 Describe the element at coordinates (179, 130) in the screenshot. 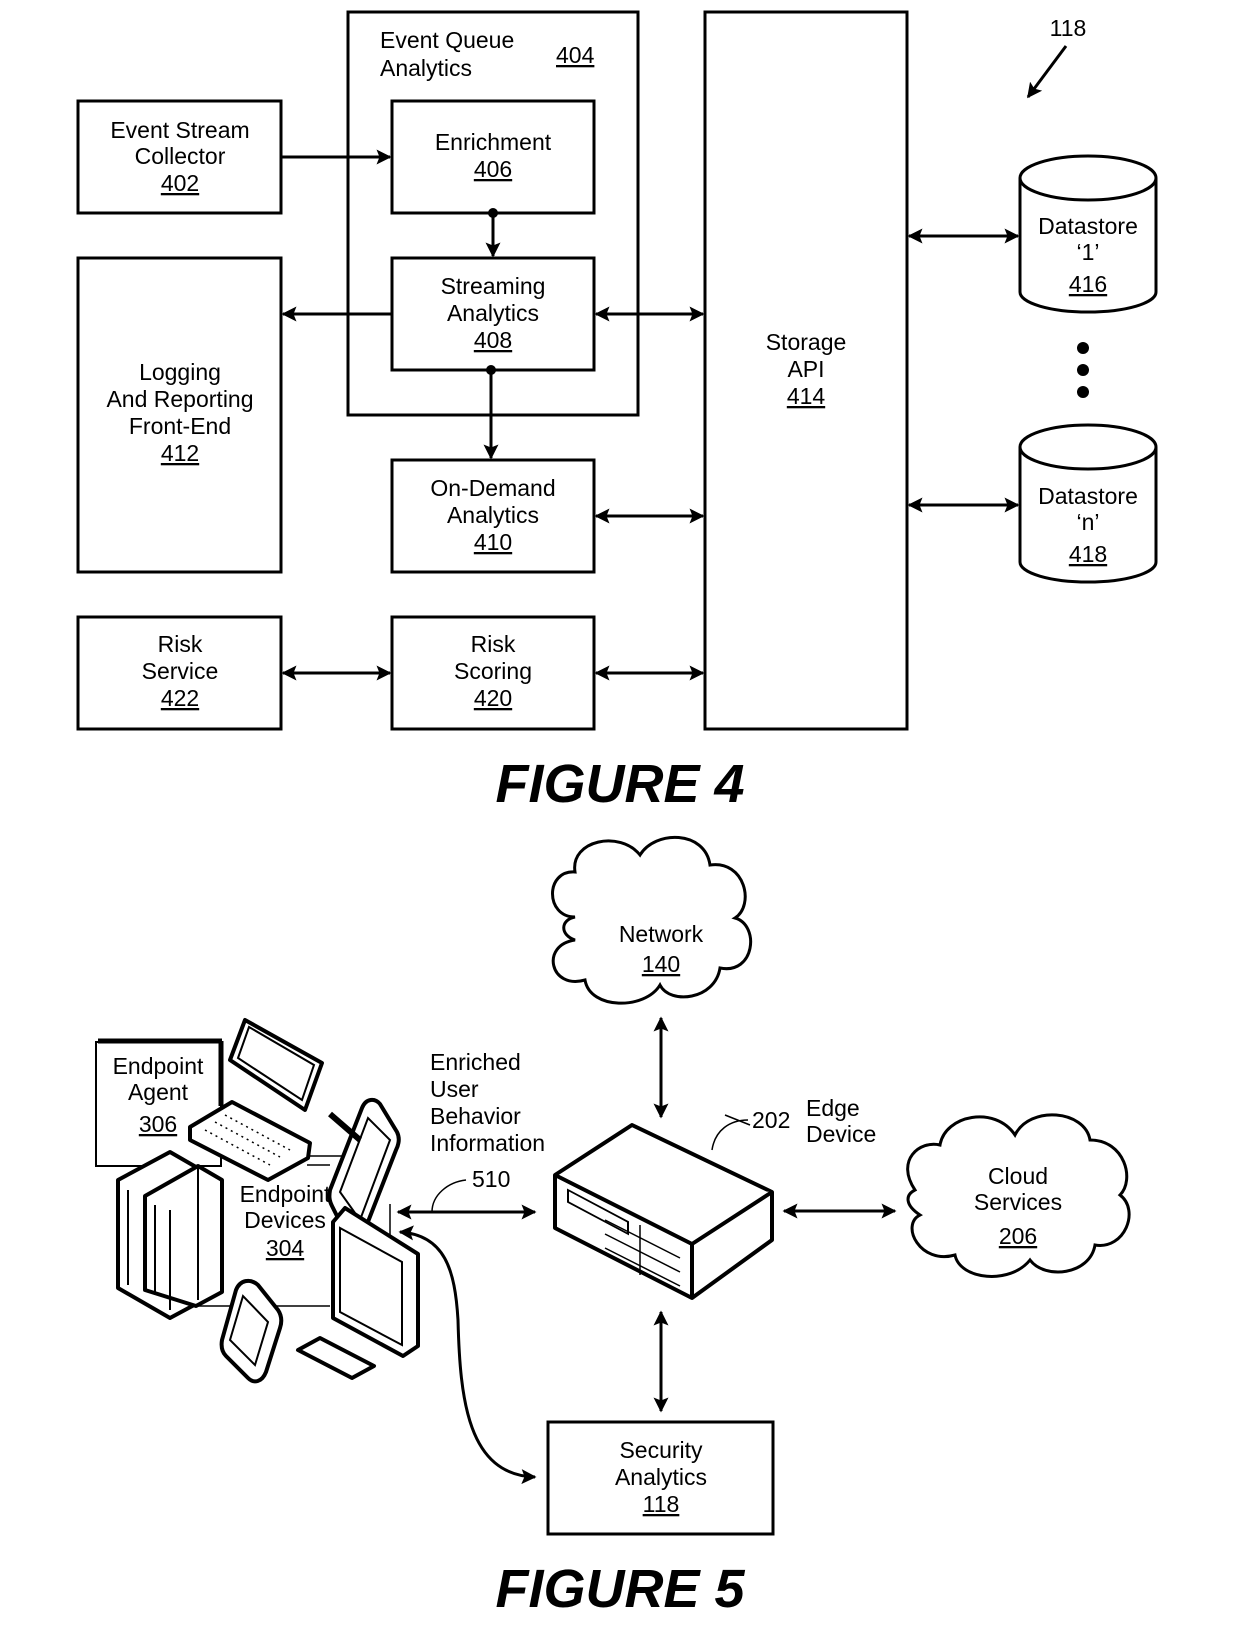

I see `event-stream-collector-label-line1: Event Stream` at that location.